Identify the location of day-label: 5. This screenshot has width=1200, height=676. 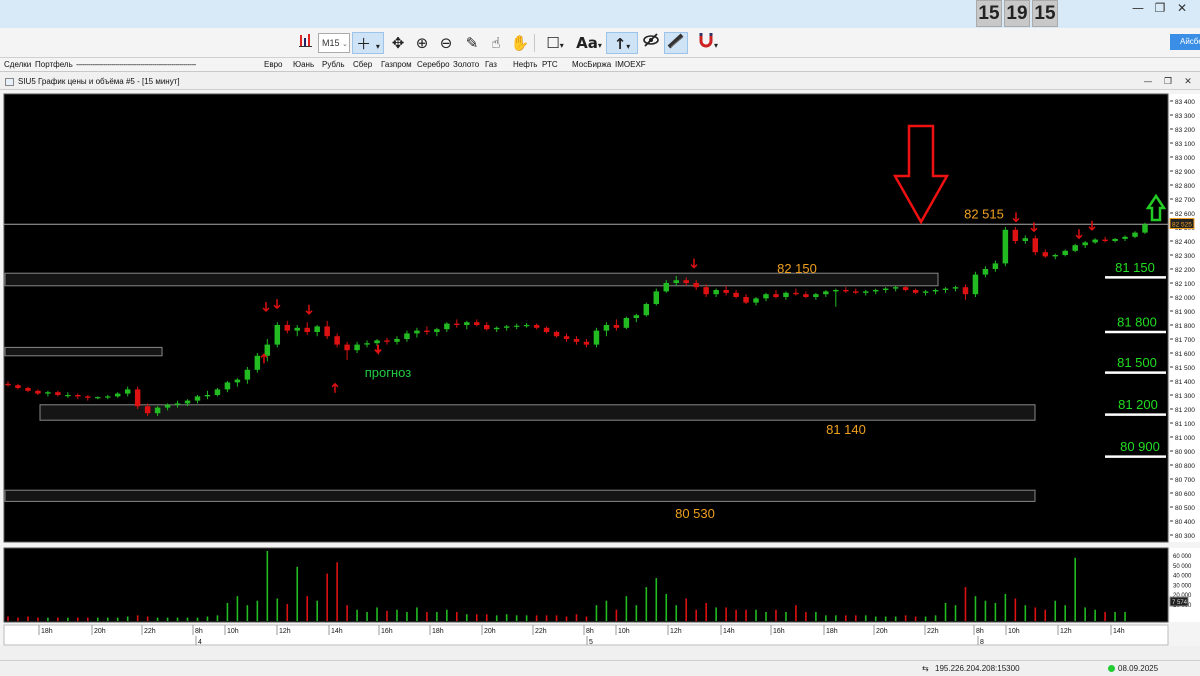
(591, 642).